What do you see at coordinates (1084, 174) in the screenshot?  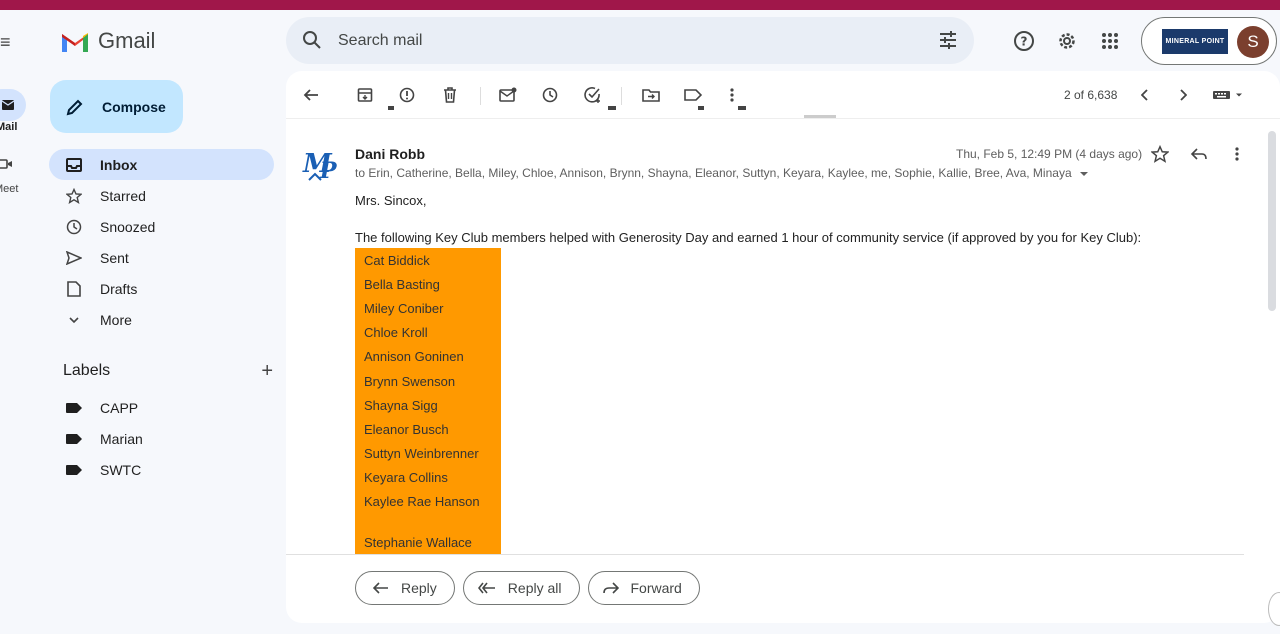 I see `show-details-chevron-icon` at bounding box center [1084, 174].